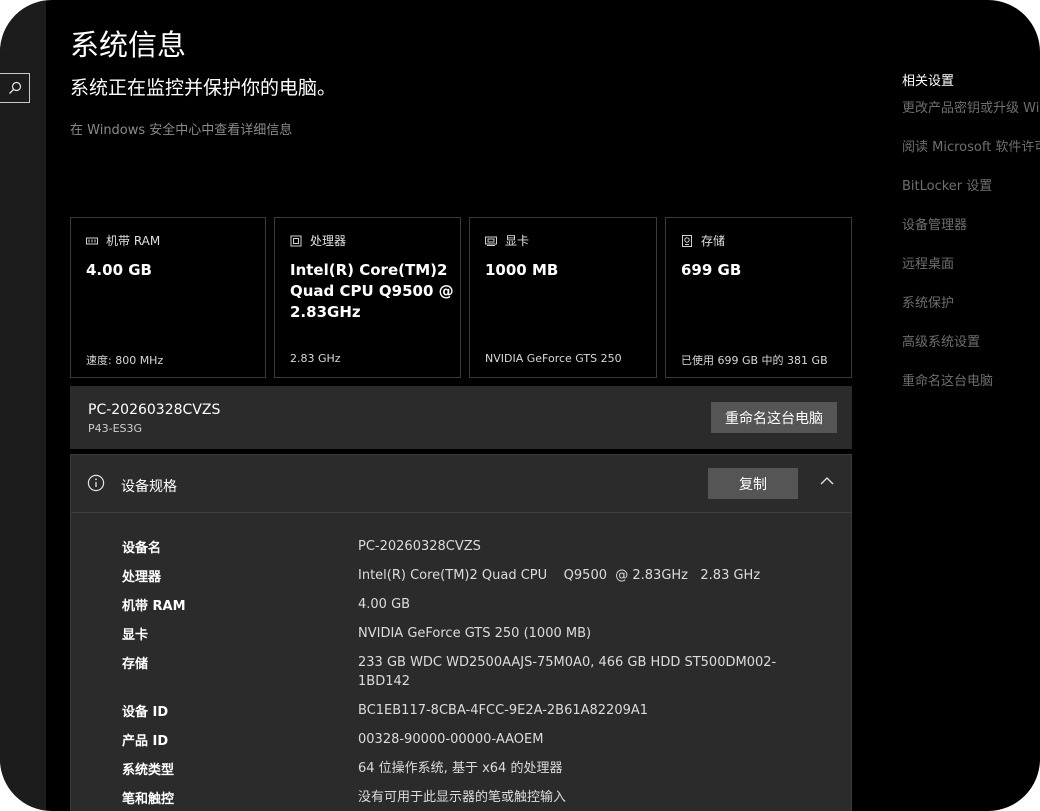 The width and height of the screenshot is (1040, 811). I want to click on processor-icon, so click(296, 241).